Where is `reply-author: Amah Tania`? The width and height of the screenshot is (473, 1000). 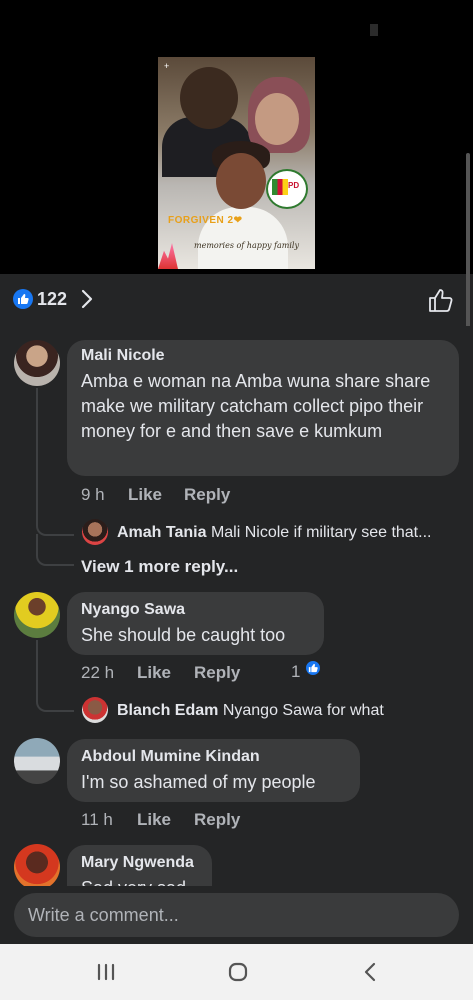
reply-author: Amah Tania is located at coordinates (162, 532).